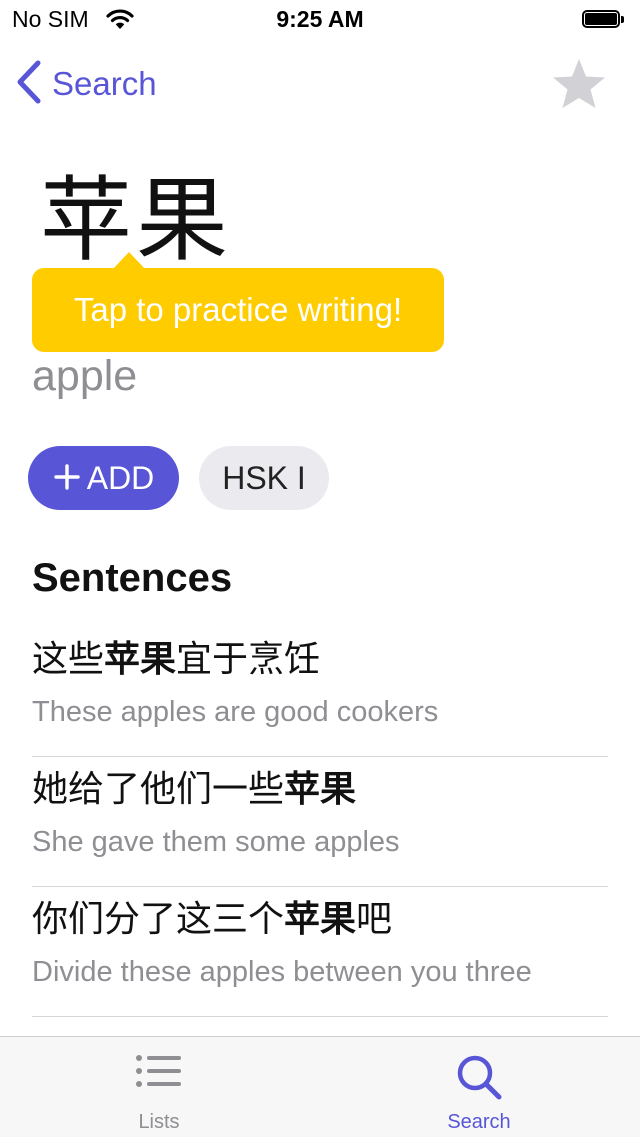 The image size is (640, 1137). What do you see at coordinates (579, 84) in the screenshot?
I see `favorite-star-icon` at bounding box center [579, 84].